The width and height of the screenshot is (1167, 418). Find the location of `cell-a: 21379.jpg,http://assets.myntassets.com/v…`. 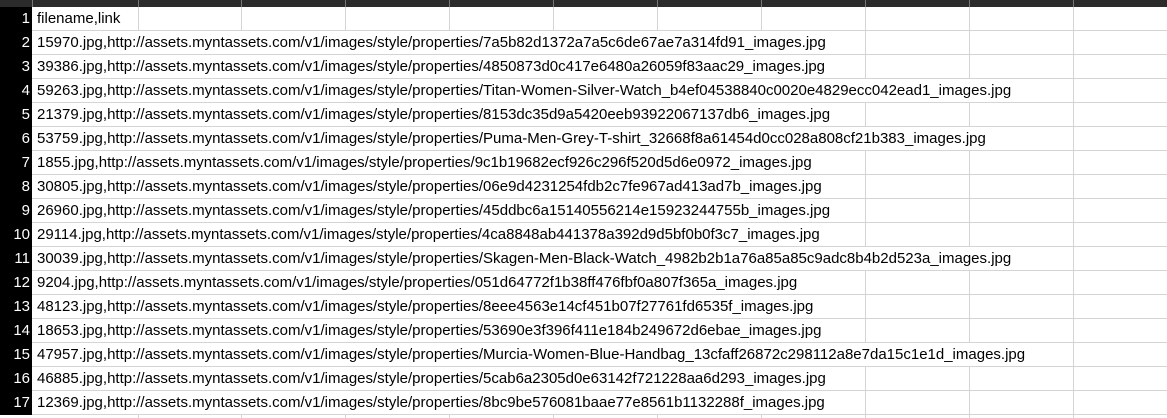

cell-a: 21379.jpg,http://assets.myntassets.com/v… is located at coordinates (433, 114).